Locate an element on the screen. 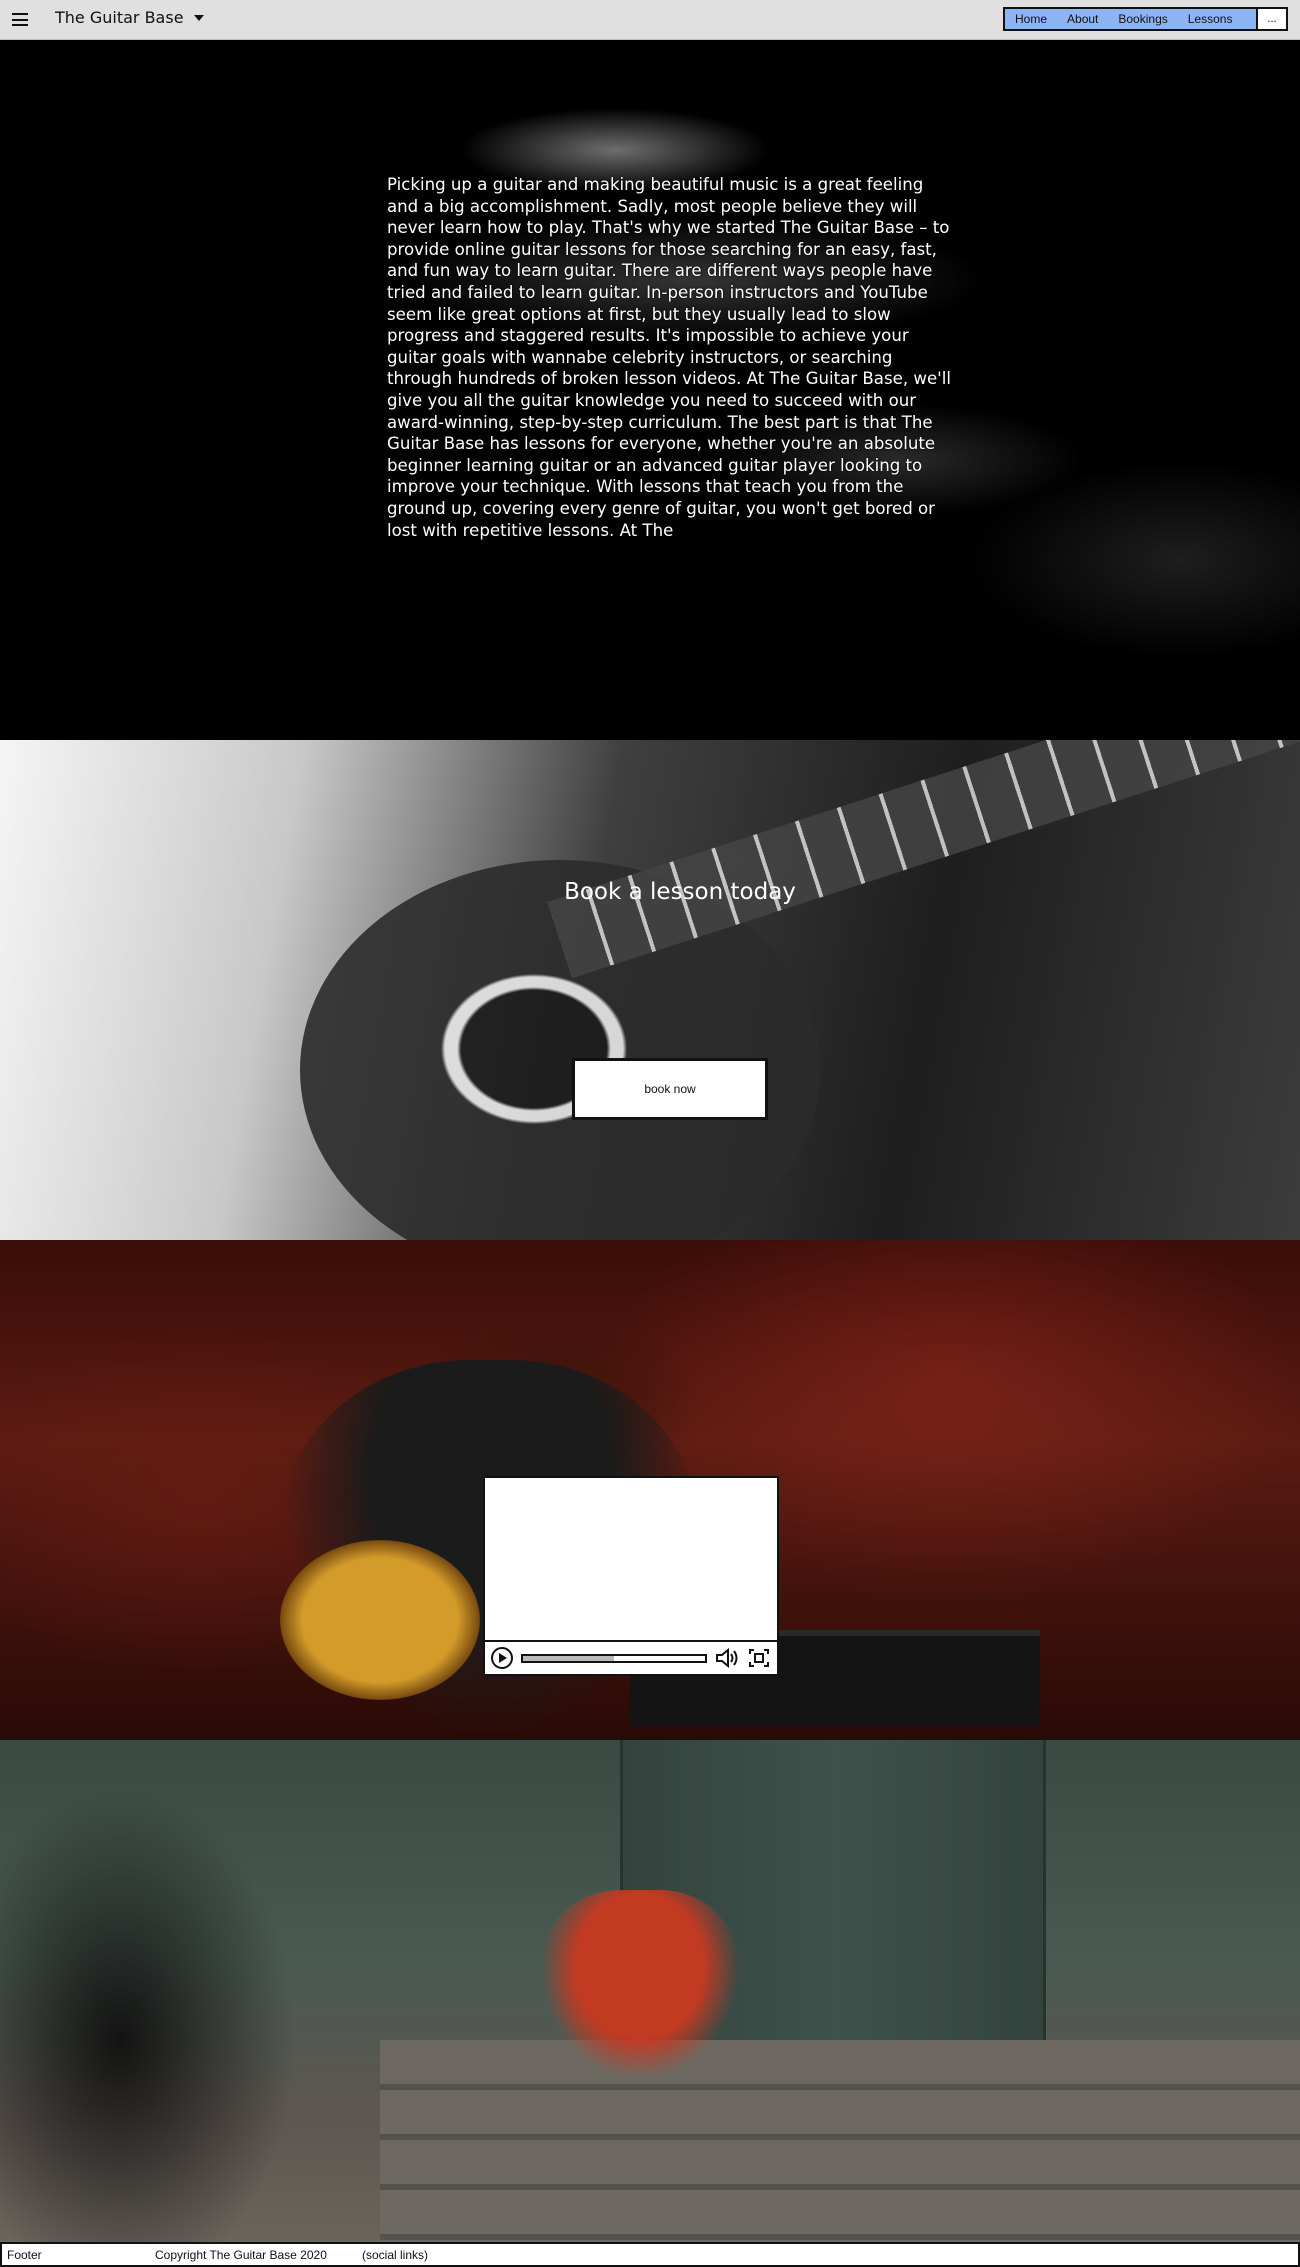  footer-label: Footer is located at coordinates (24, 2255).